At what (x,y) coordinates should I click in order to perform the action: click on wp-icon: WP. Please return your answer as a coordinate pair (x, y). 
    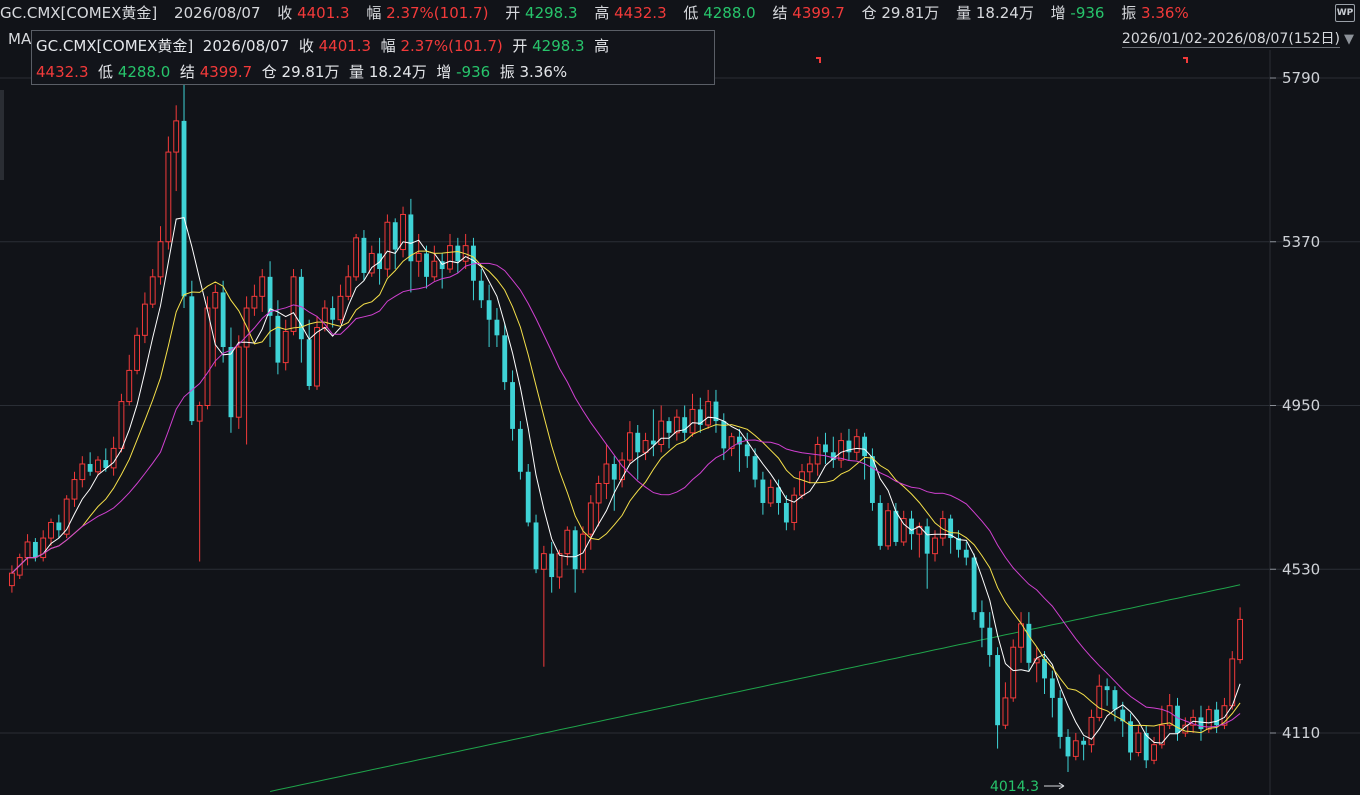
    Looking at the image, I should click on (1345, 13).